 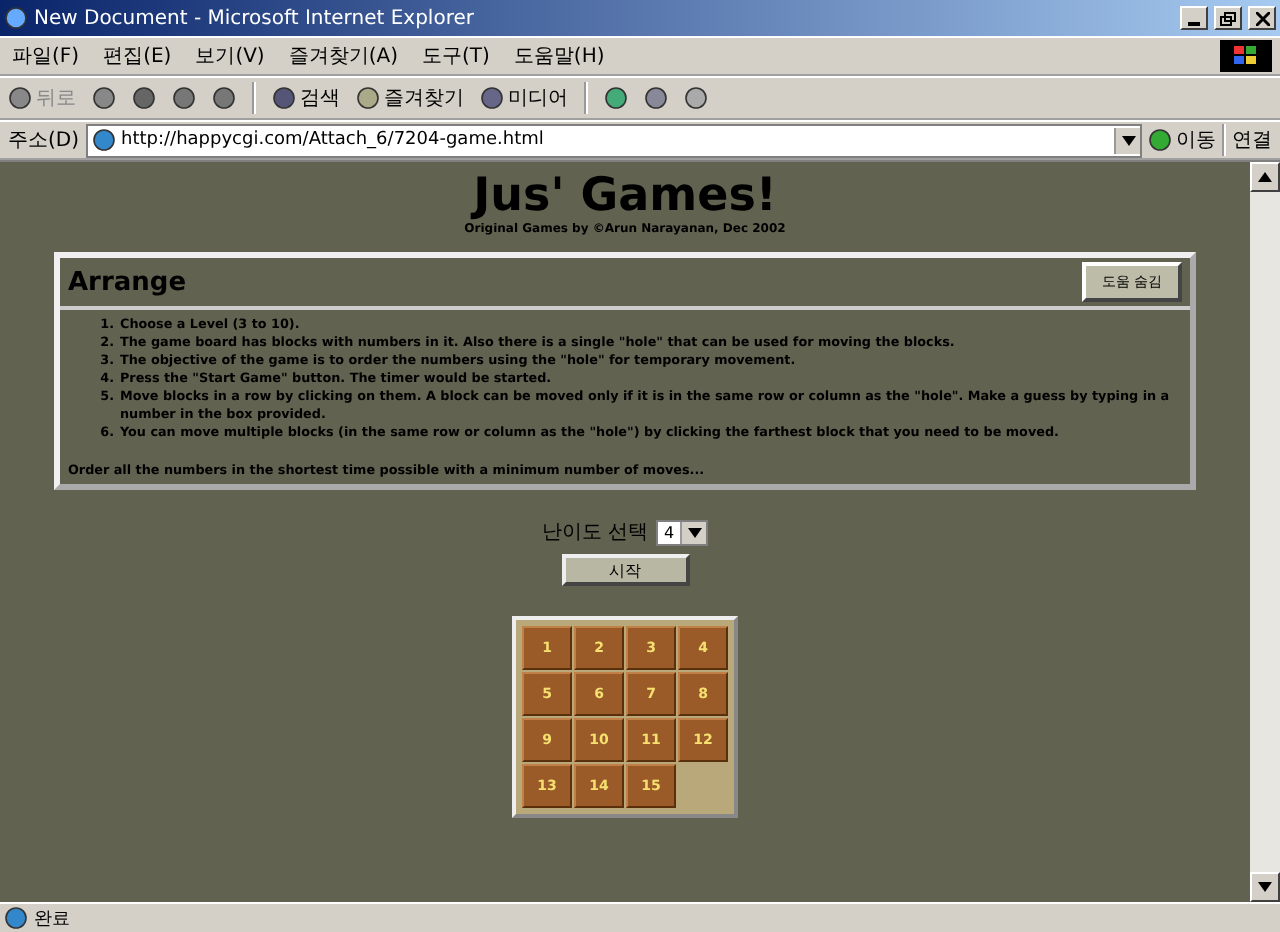 I want to click on restore-button, so click(x=1228, y=18).